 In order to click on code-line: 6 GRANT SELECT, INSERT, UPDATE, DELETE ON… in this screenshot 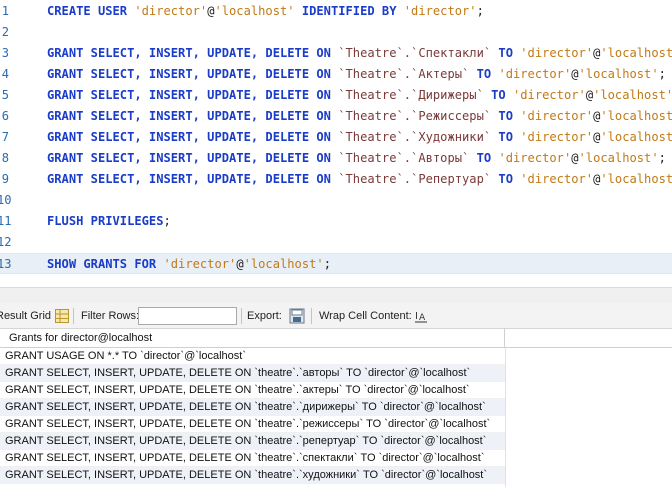, I will do `click(336, 116)`.